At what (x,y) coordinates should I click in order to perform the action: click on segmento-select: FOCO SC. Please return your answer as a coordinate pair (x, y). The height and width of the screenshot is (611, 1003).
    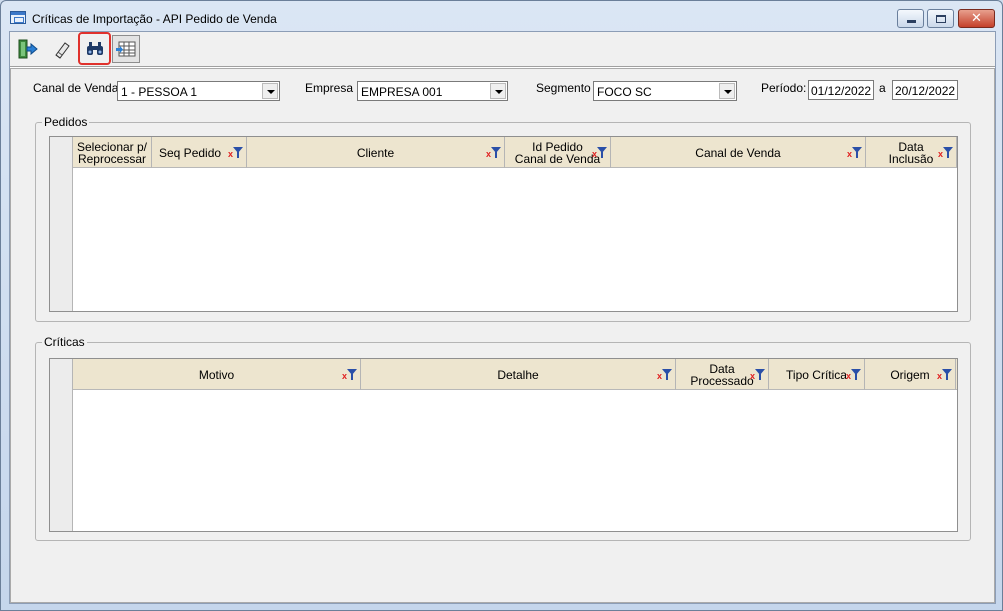
    Looking at the image, I should click on (665, 91).